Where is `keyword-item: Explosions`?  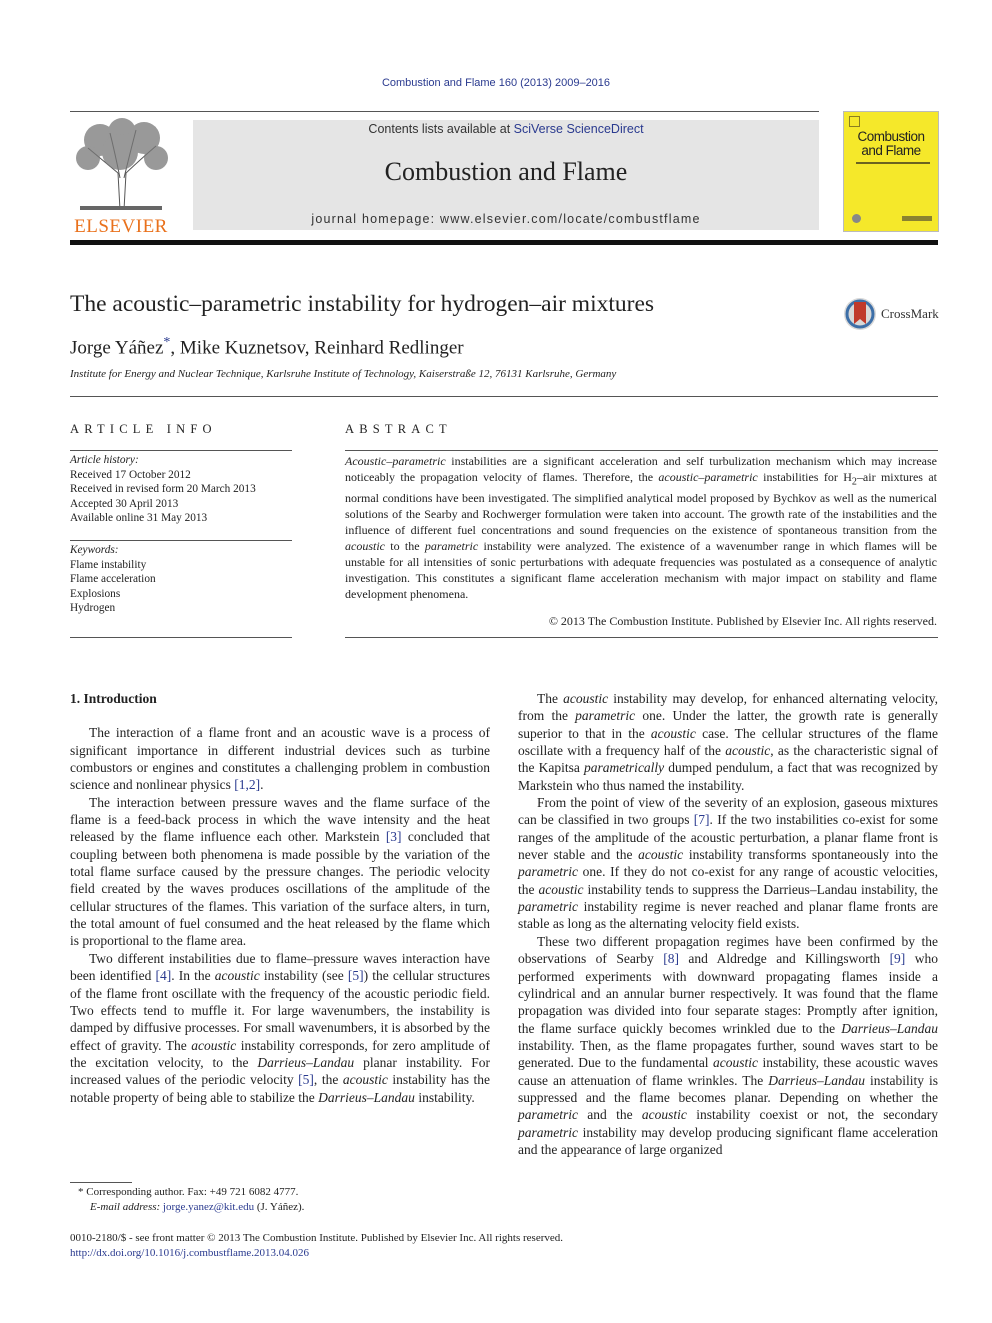
keyword-item: Explosions is located at coordinates (95, 593).